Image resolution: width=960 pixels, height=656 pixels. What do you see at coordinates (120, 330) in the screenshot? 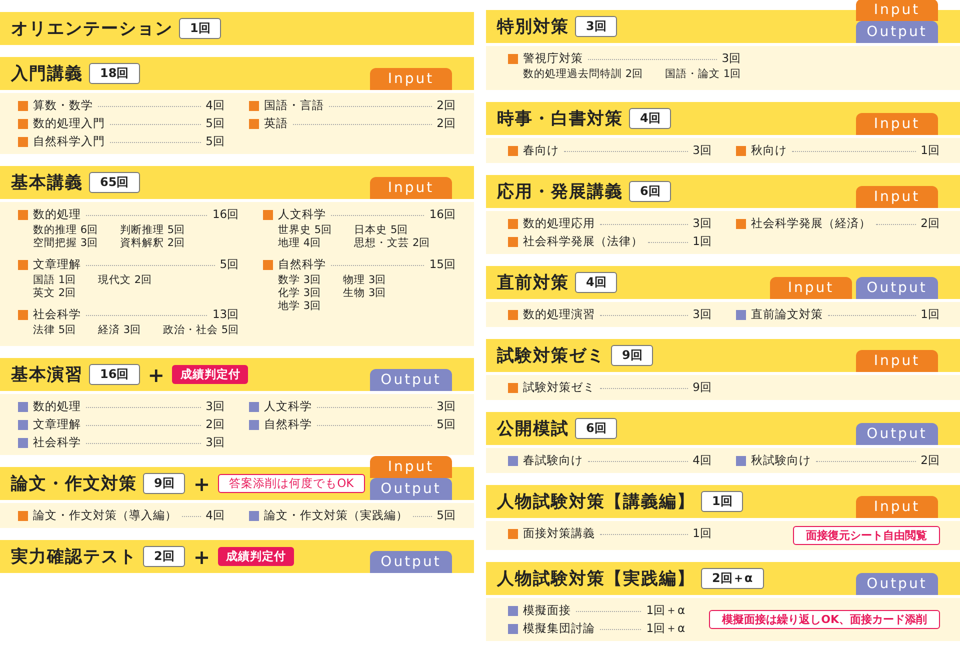
I see `detail-text: 経済 3回` at bounding box center [120, 330].